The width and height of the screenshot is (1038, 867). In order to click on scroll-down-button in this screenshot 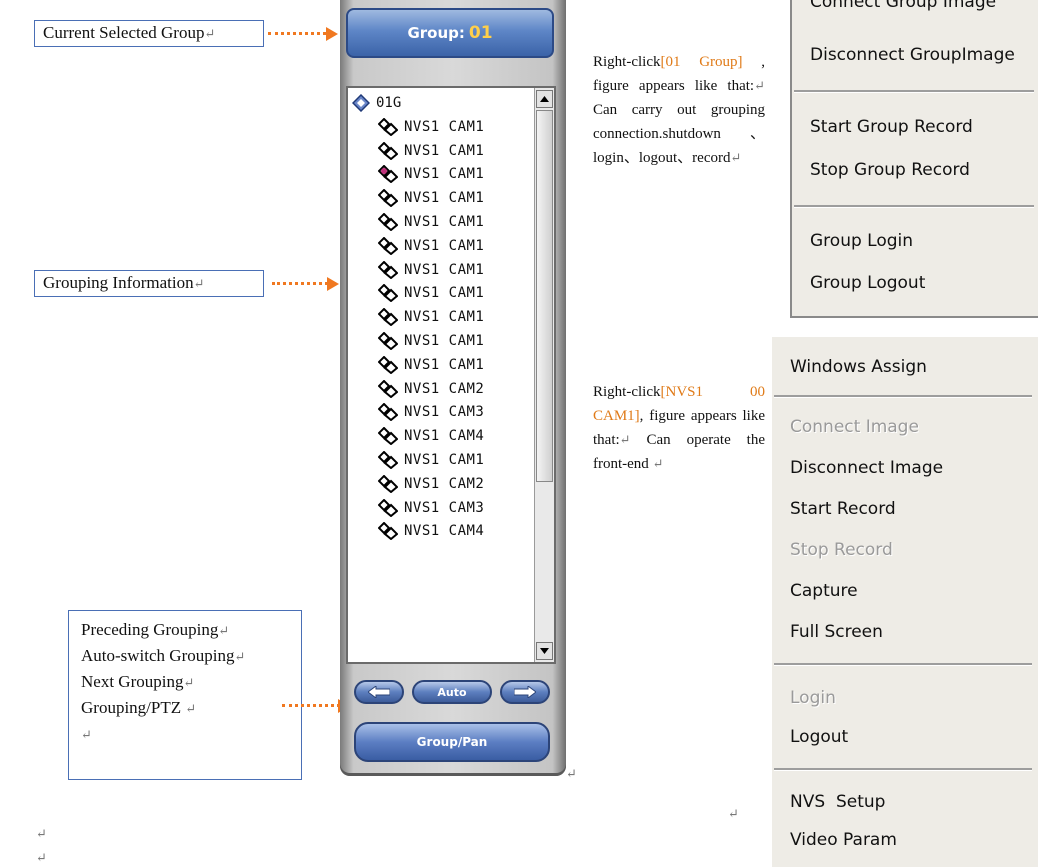, I will do `click(544, 651)`.